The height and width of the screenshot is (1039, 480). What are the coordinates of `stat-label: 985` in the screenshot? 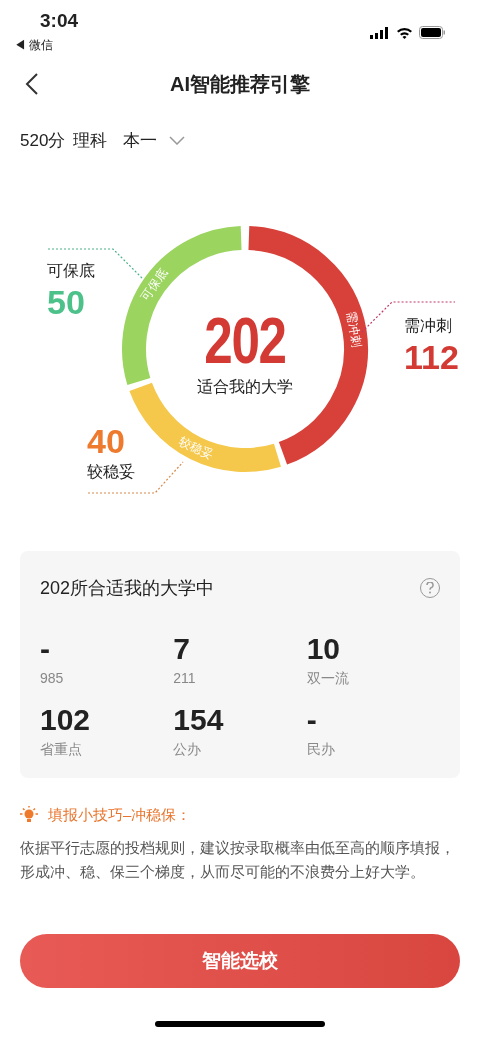 It's located at (52, 678).